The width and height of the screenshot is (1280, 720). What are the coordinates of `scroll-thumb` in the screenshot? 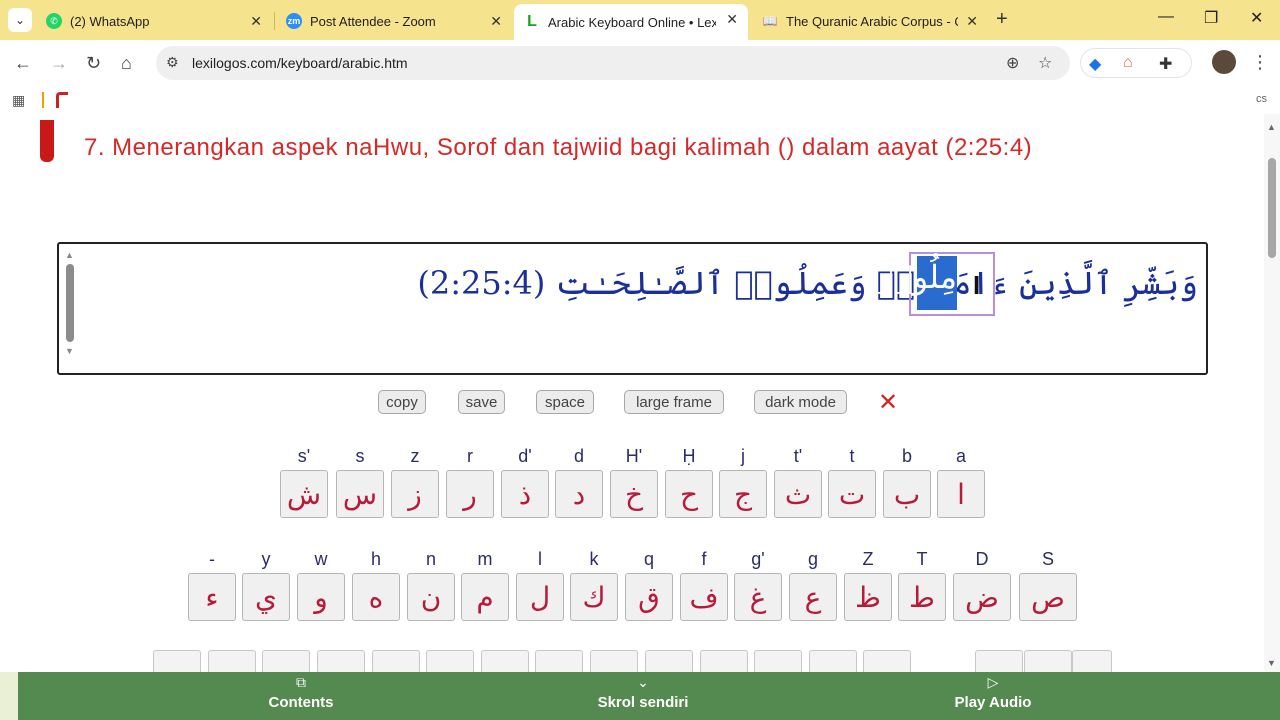 It's located at (1272, 208).